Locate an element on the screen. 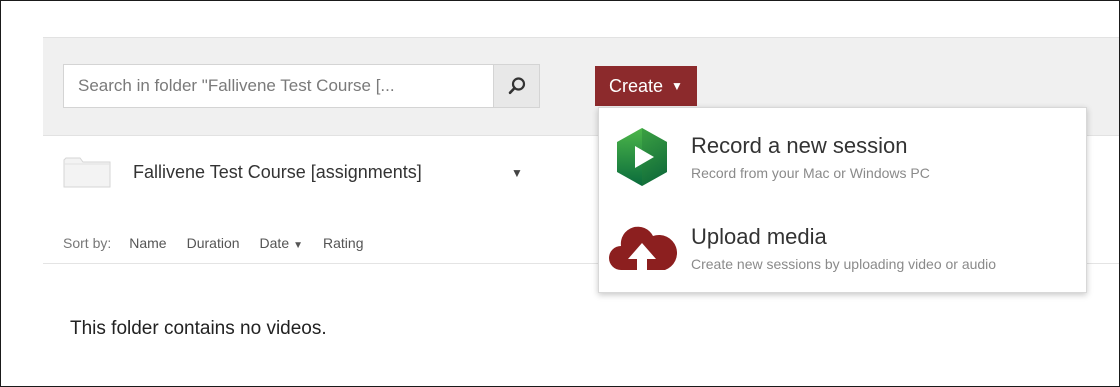 The image size is (1120, 387). search-icon is located at coordinates (516, 86).